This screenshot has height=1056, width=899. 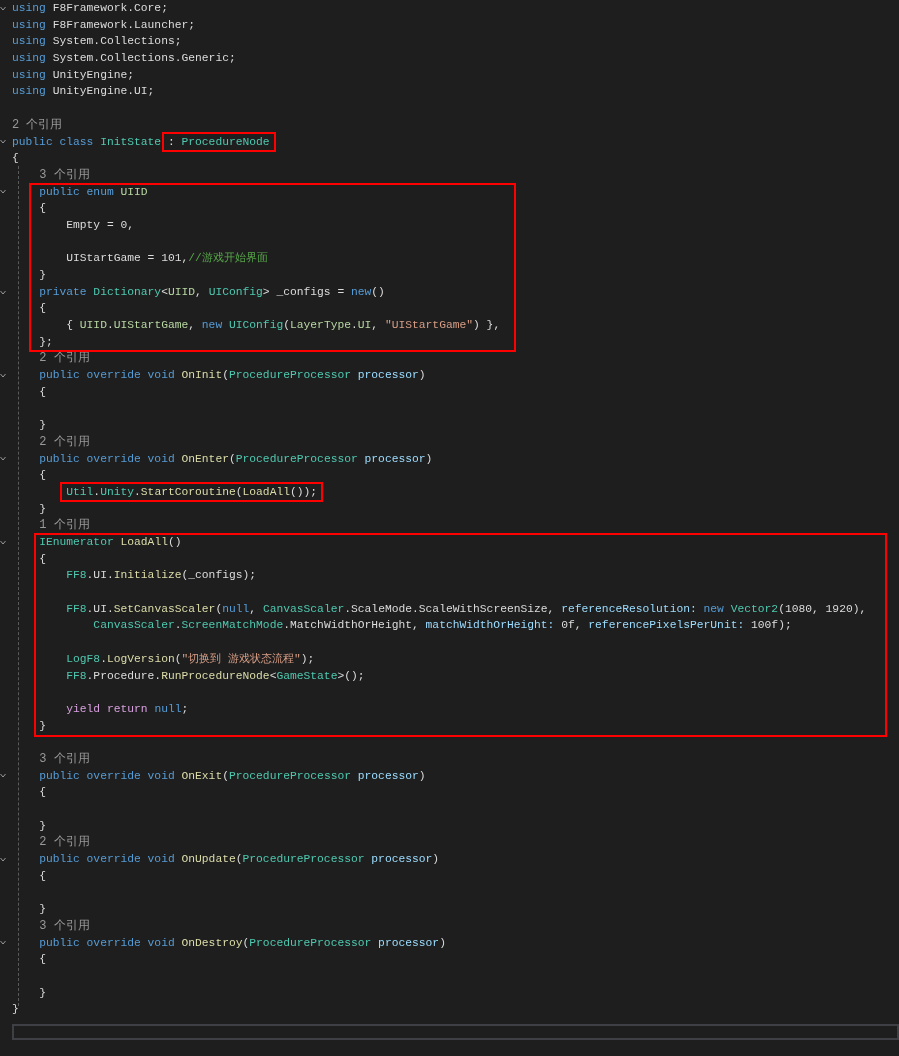 What do you see at coordinates (124, 58) in the screenshot?
I see `code-text: using System.Collections.Generic;` at bounding box center [124, 58].